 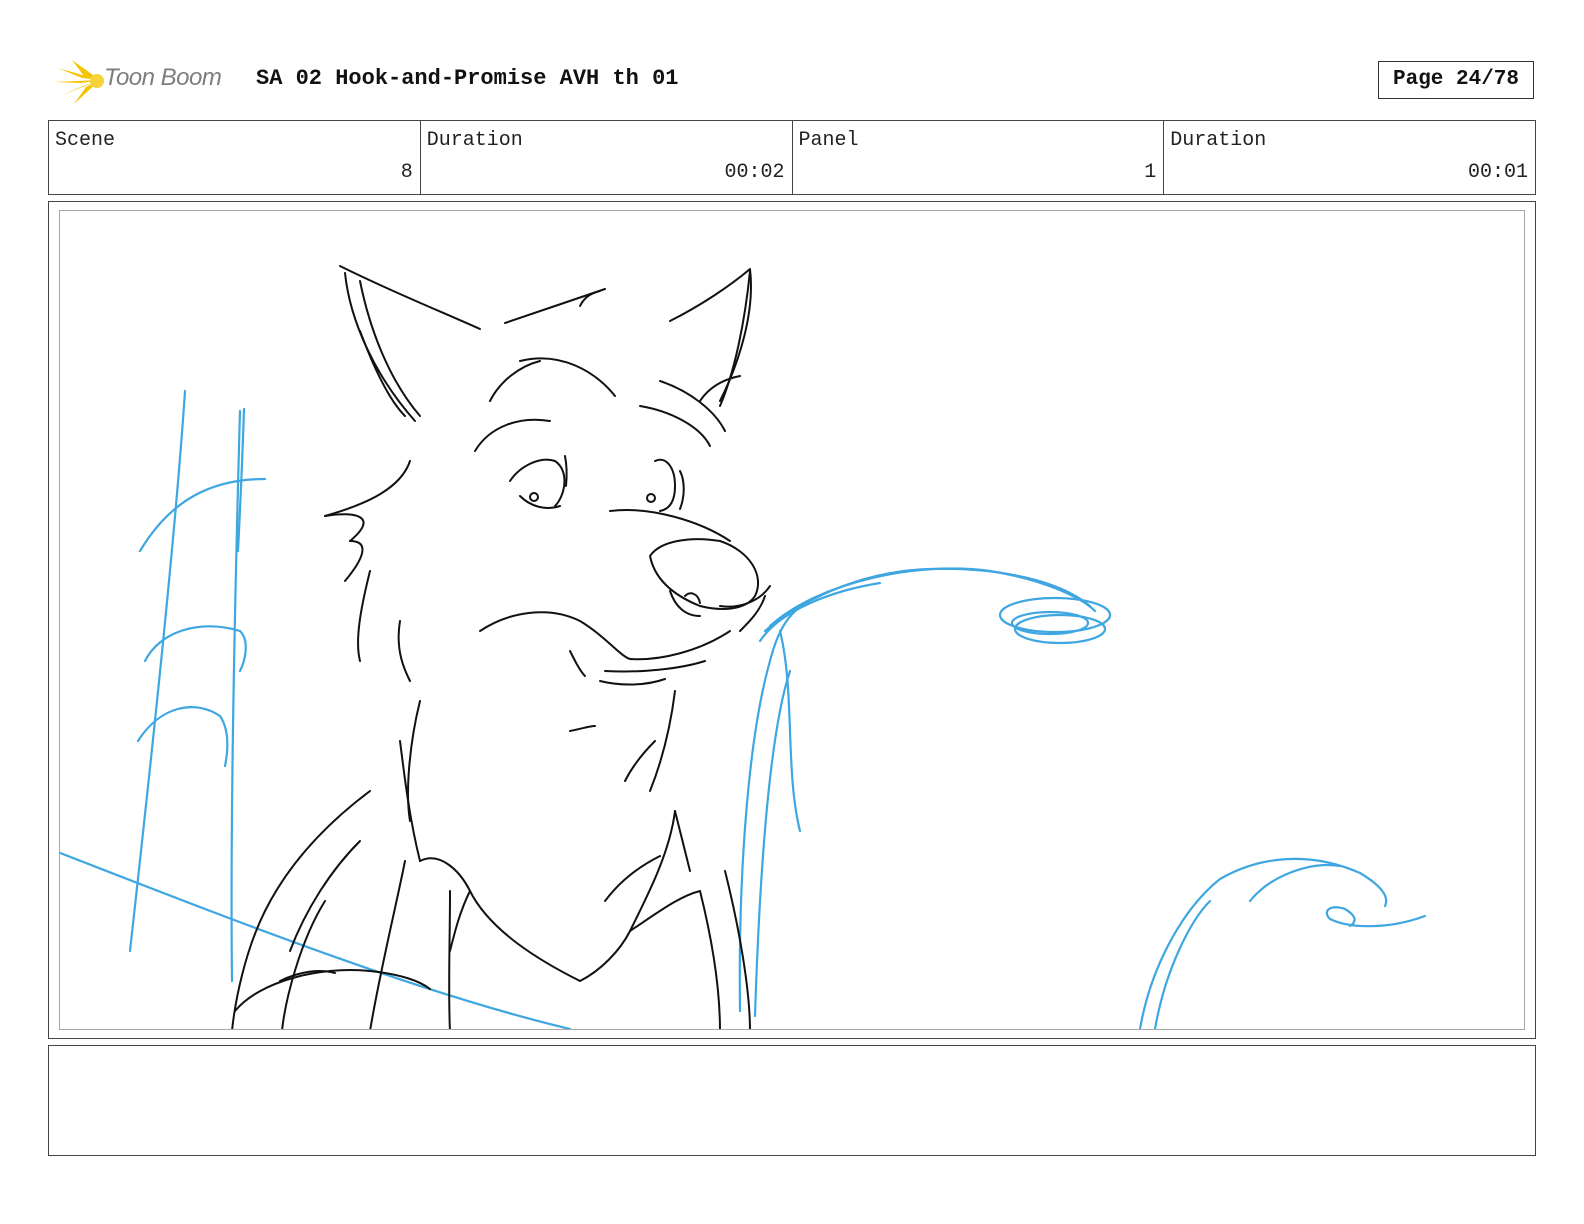 What do you see at coordinates (754, 172) in the screenshot?
I see `scene-duration-value: 00:02` at bounding box center [754, 172].